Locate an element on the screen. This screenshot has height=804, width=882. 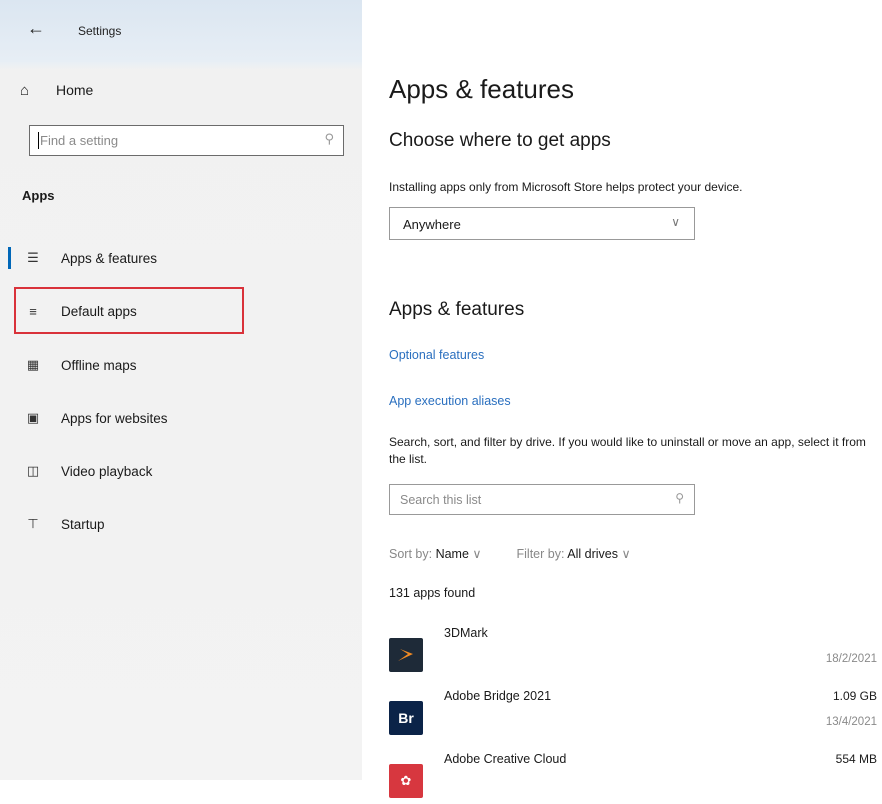
optional-features-link: Optional features is located at coordinates (436, 355).